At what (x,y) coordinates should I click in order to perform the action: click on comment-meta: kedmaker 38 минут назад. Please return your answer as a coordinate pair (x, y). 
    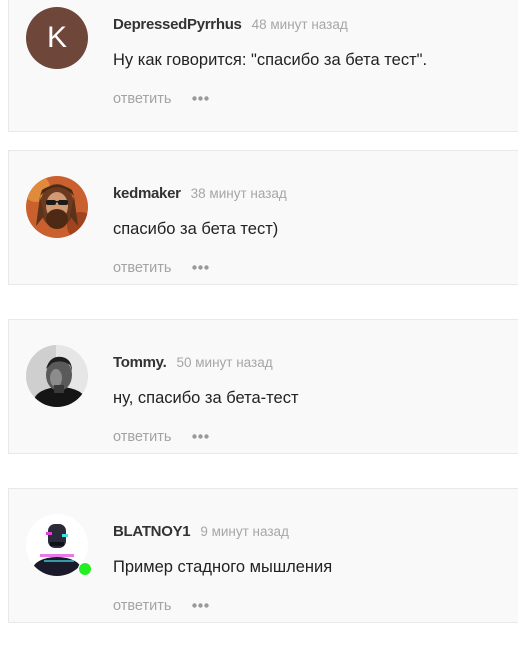
    Looking at the image, I should click on (200, 194).